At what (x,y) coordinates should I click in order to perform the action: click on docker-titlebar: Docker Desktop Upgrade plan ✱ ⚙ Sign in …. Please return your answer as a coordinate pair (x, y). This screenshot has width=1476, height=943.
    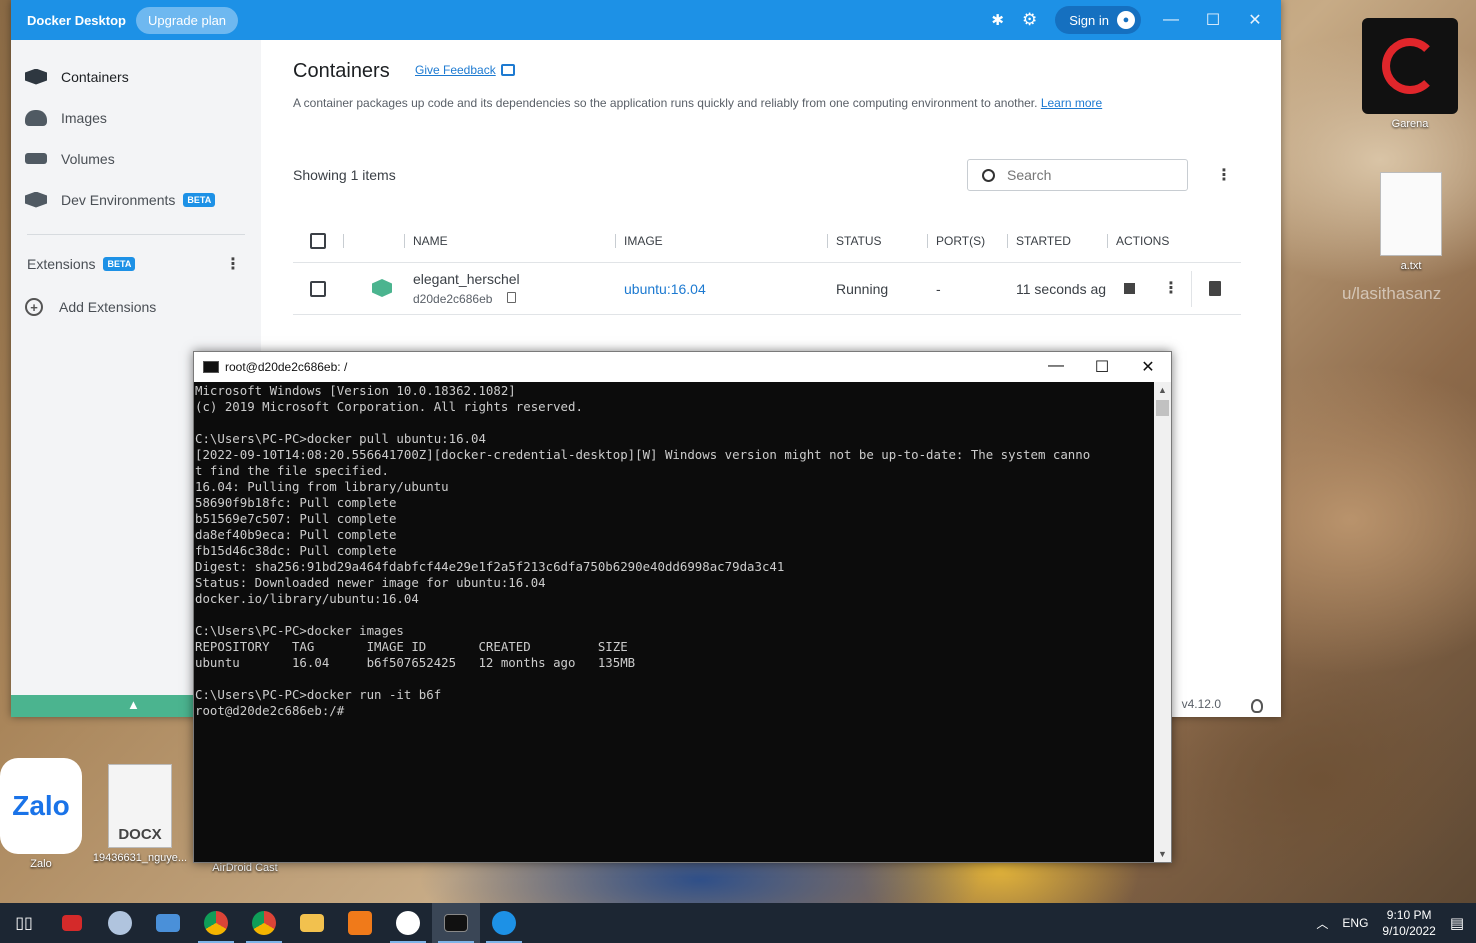
    Looking at the image, I should click on (646, 20).